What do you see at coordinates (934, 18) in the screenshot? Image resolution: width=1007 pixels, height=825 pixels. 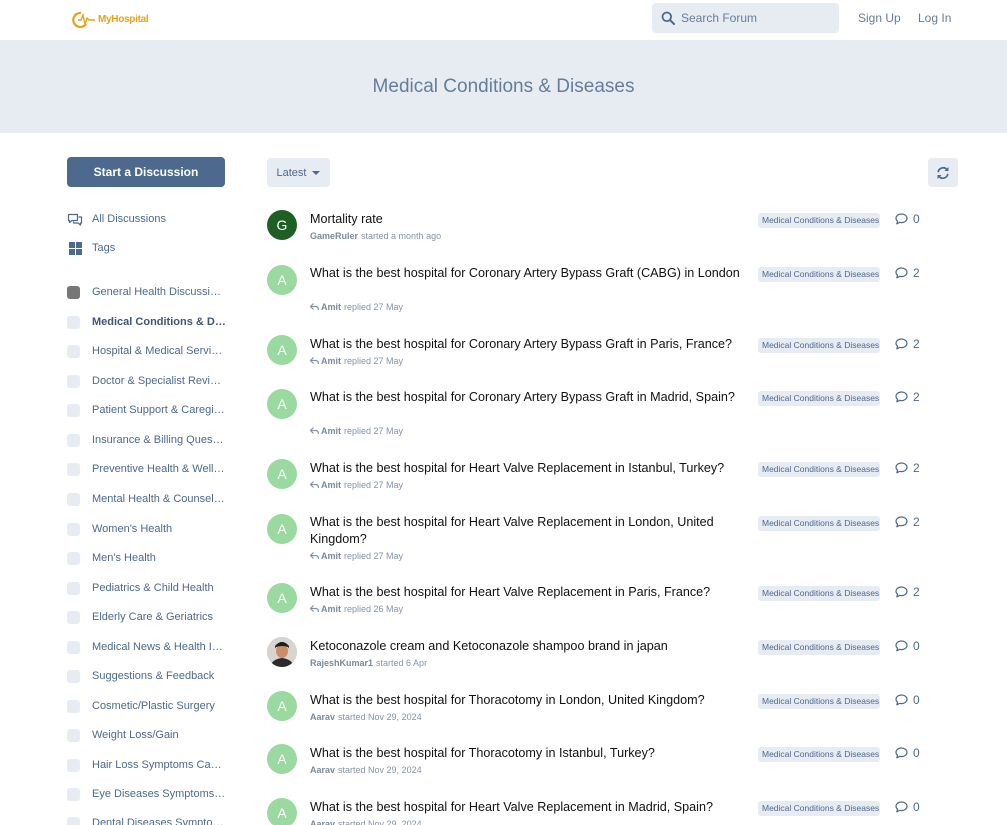 I see `log-in-link: Log In` at bounding box center [934, 18].